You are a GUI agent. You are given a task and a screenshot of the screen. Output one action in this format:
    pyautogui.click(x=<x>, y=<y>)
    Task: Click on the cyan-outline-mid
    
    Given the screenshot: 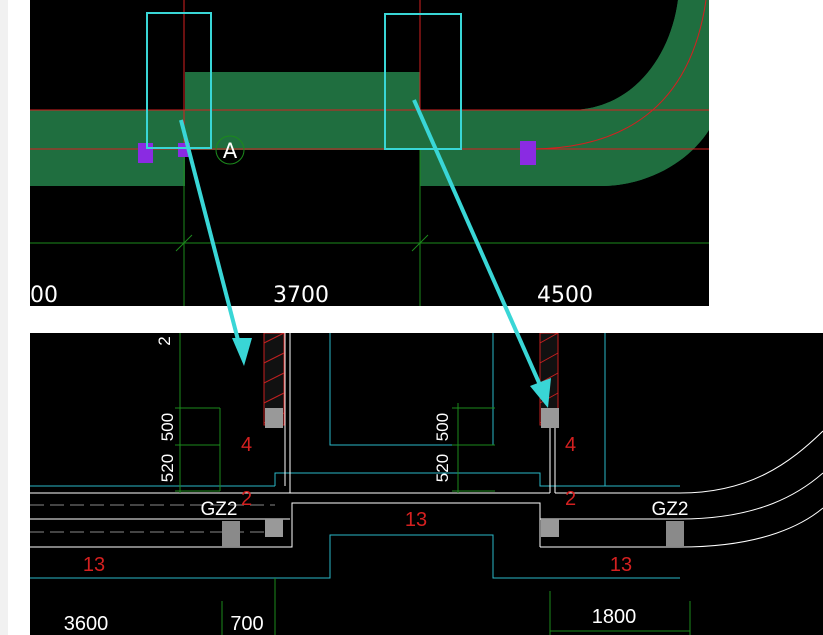 What is the action you would take?
    pyautogui.click(x=477, y=479)
    